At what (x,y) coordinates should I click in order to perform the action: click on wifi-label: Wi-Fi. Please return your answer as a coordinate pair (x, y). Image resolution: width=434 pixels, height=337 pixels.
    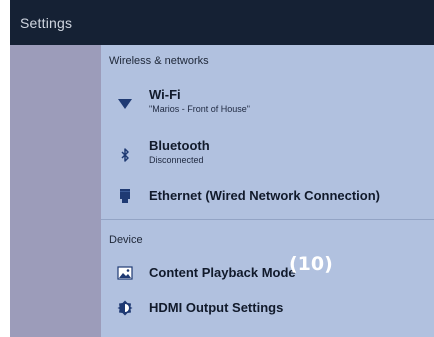
    Looking at the image, I should click on (165, 94).